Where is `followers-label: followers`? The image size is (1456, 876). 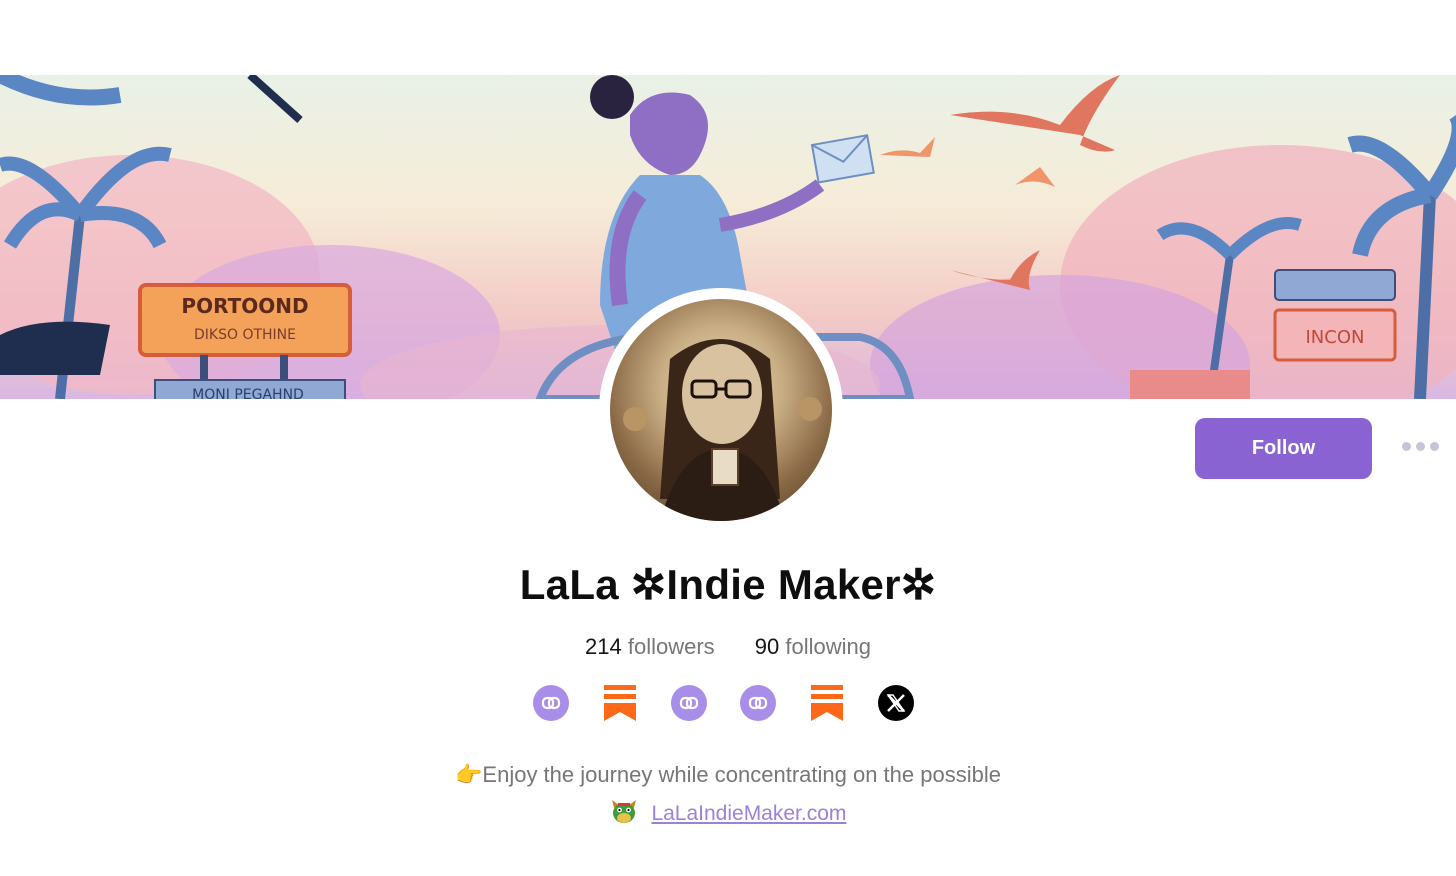
followers-label: followers is located at coordinates (671, 646).